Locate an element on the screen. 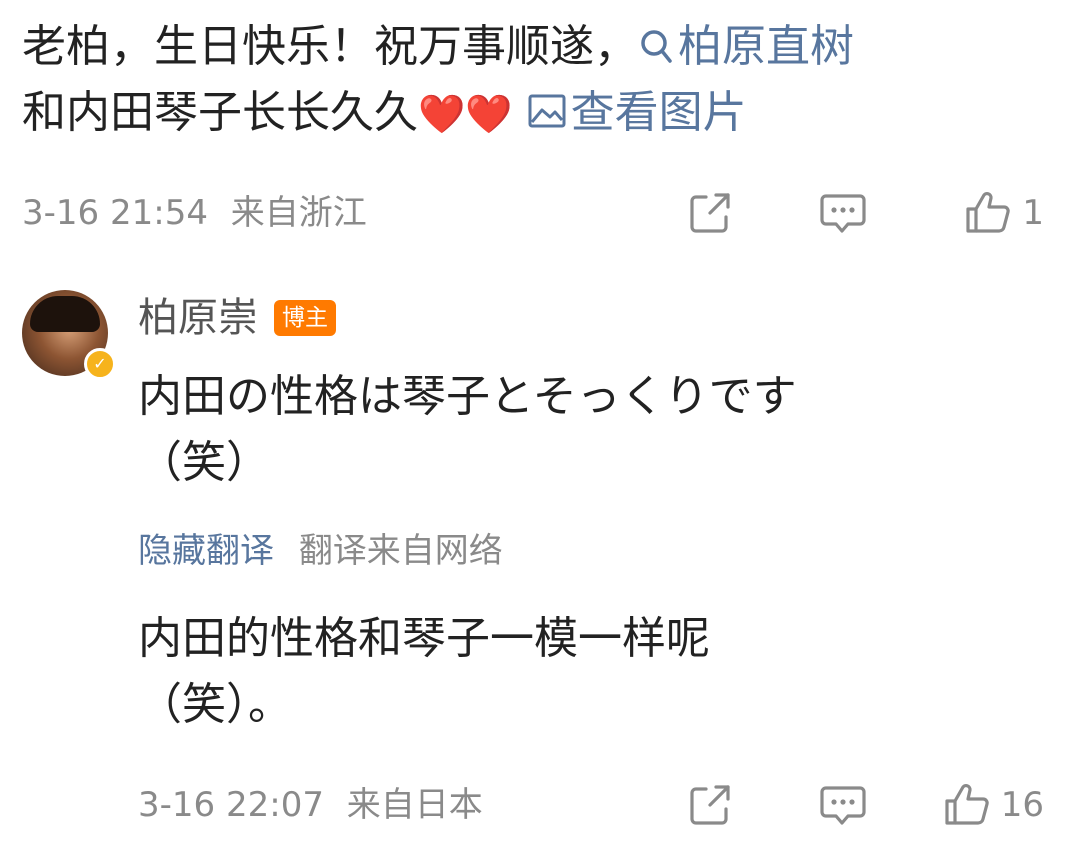 The image size is (1080, 843). verified-badge-icon: ✓ is located at coordinates (100, 364).